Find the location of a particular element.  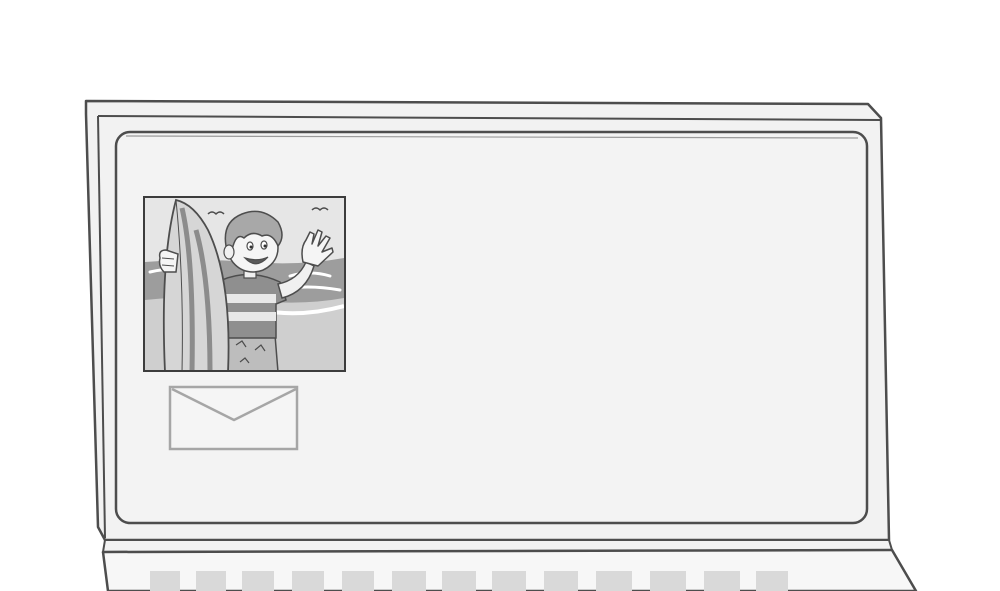

boy-shirt is located at coordinates (254, 306).